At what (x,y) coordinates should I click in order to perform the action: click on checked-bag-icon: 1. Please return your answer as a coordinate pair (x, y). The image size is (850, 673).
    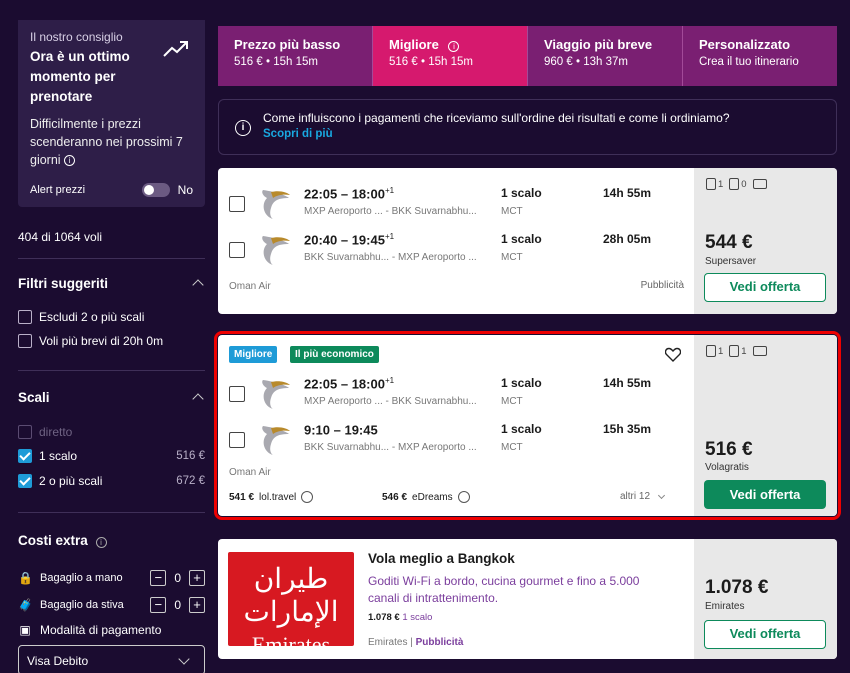
    Looking at the image, I should click on (738, 351).